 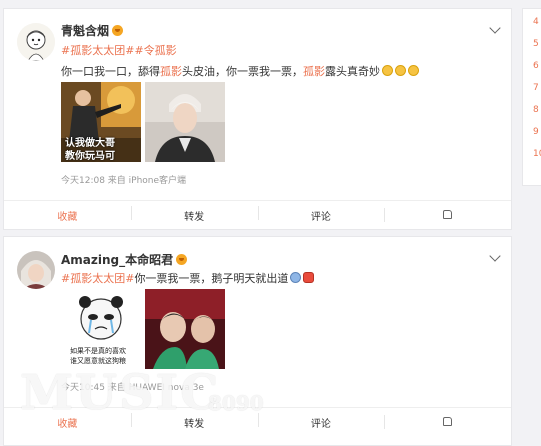 What do you see at coordinates (236, 403) in the screenshot?
I see `watermark-sub: 8090` at bounding box center [236, 403].